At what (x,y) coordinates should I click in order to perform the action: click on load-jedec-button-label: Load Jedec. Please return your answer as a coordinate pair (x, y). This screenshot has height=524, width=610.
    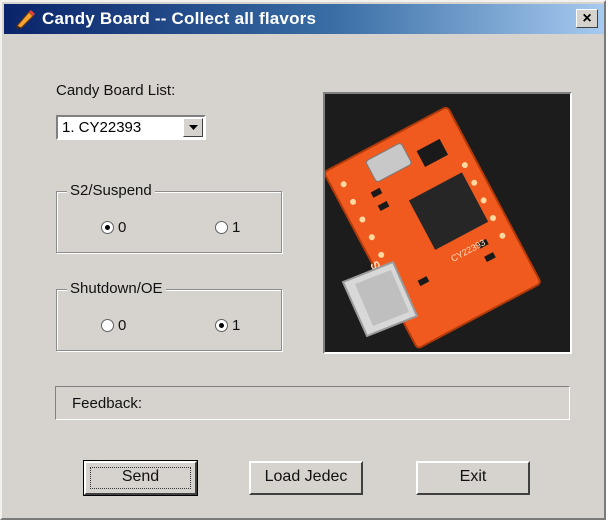
    Looking at the image, I should click on (306, 476).